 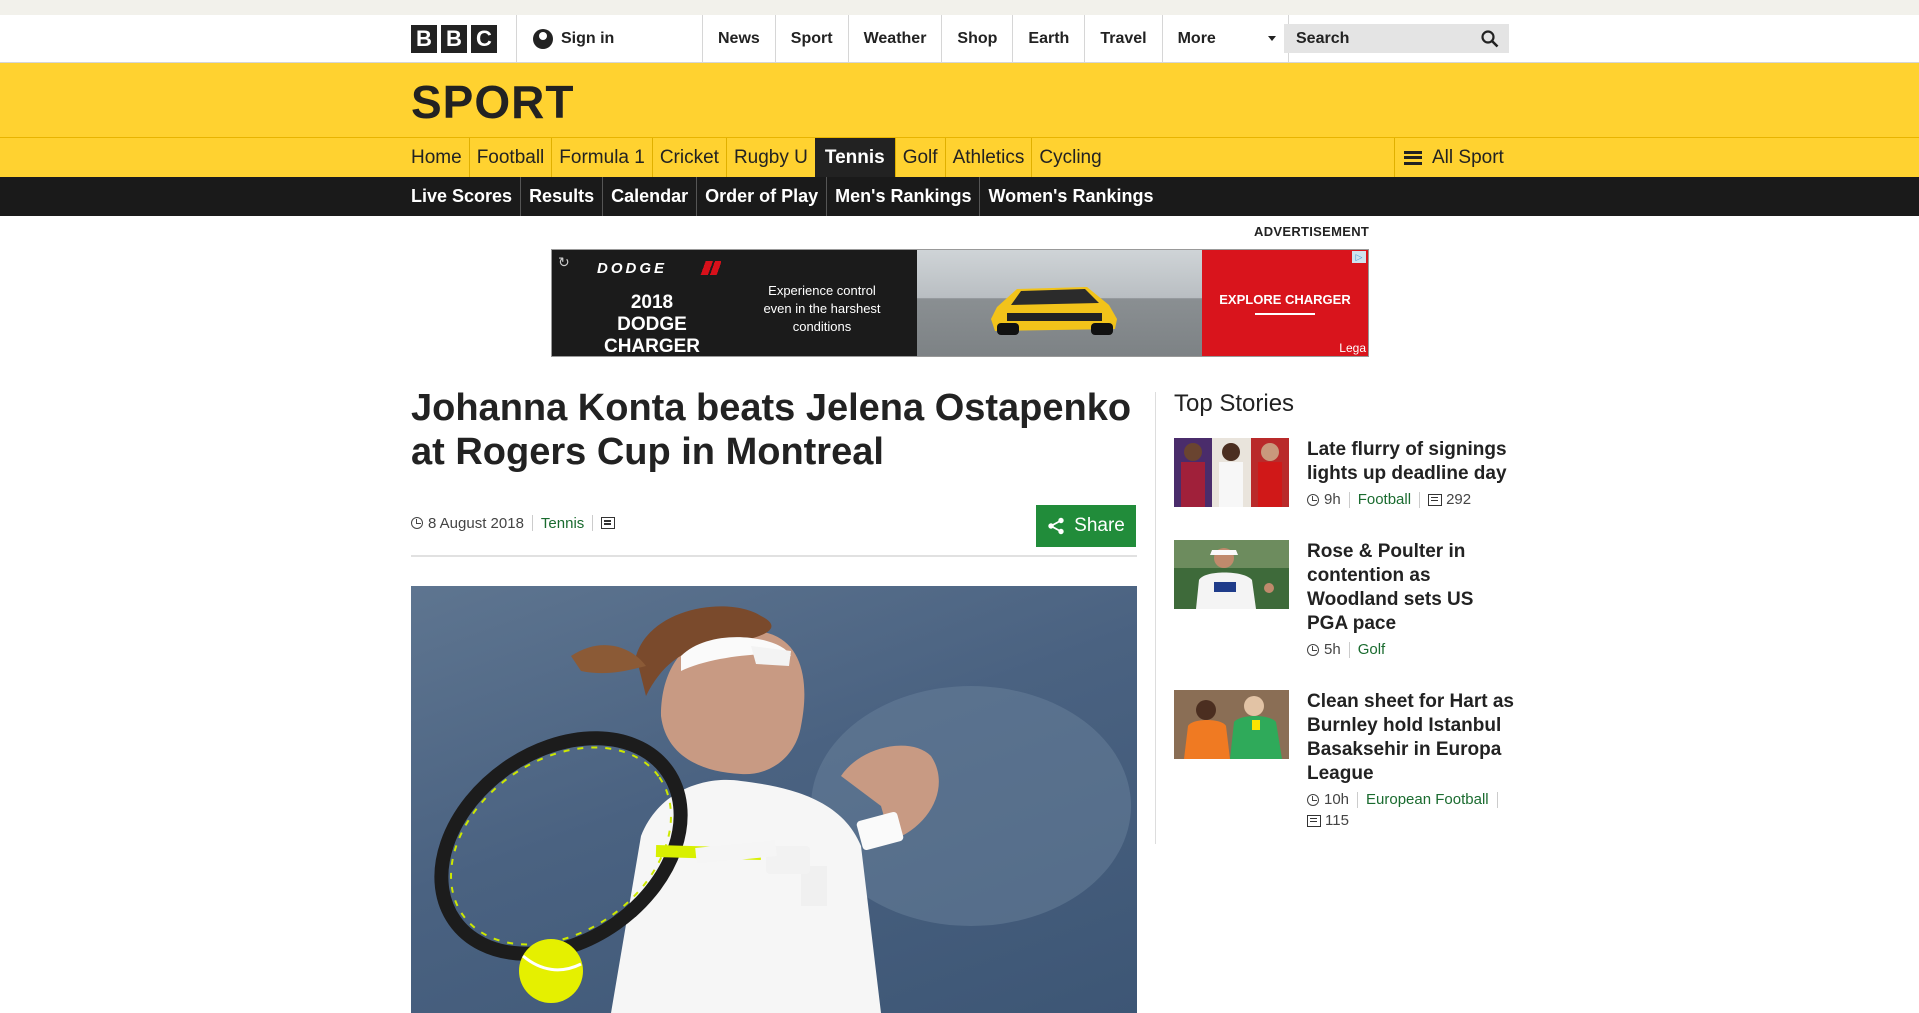 What do you see at coordinates (1381, 38) in the screenshot?
I see `search-input` at bounding box center [1381, 38].